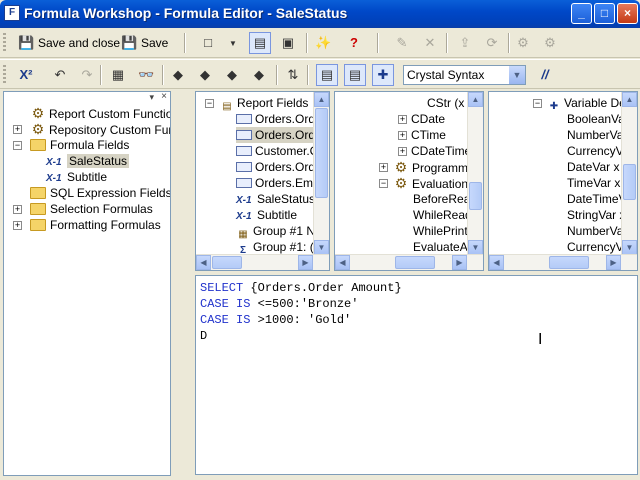 This screenshot has width=640, height=480. I want to click on toggle-operators-tree-button: ✚, so click(383, 75).